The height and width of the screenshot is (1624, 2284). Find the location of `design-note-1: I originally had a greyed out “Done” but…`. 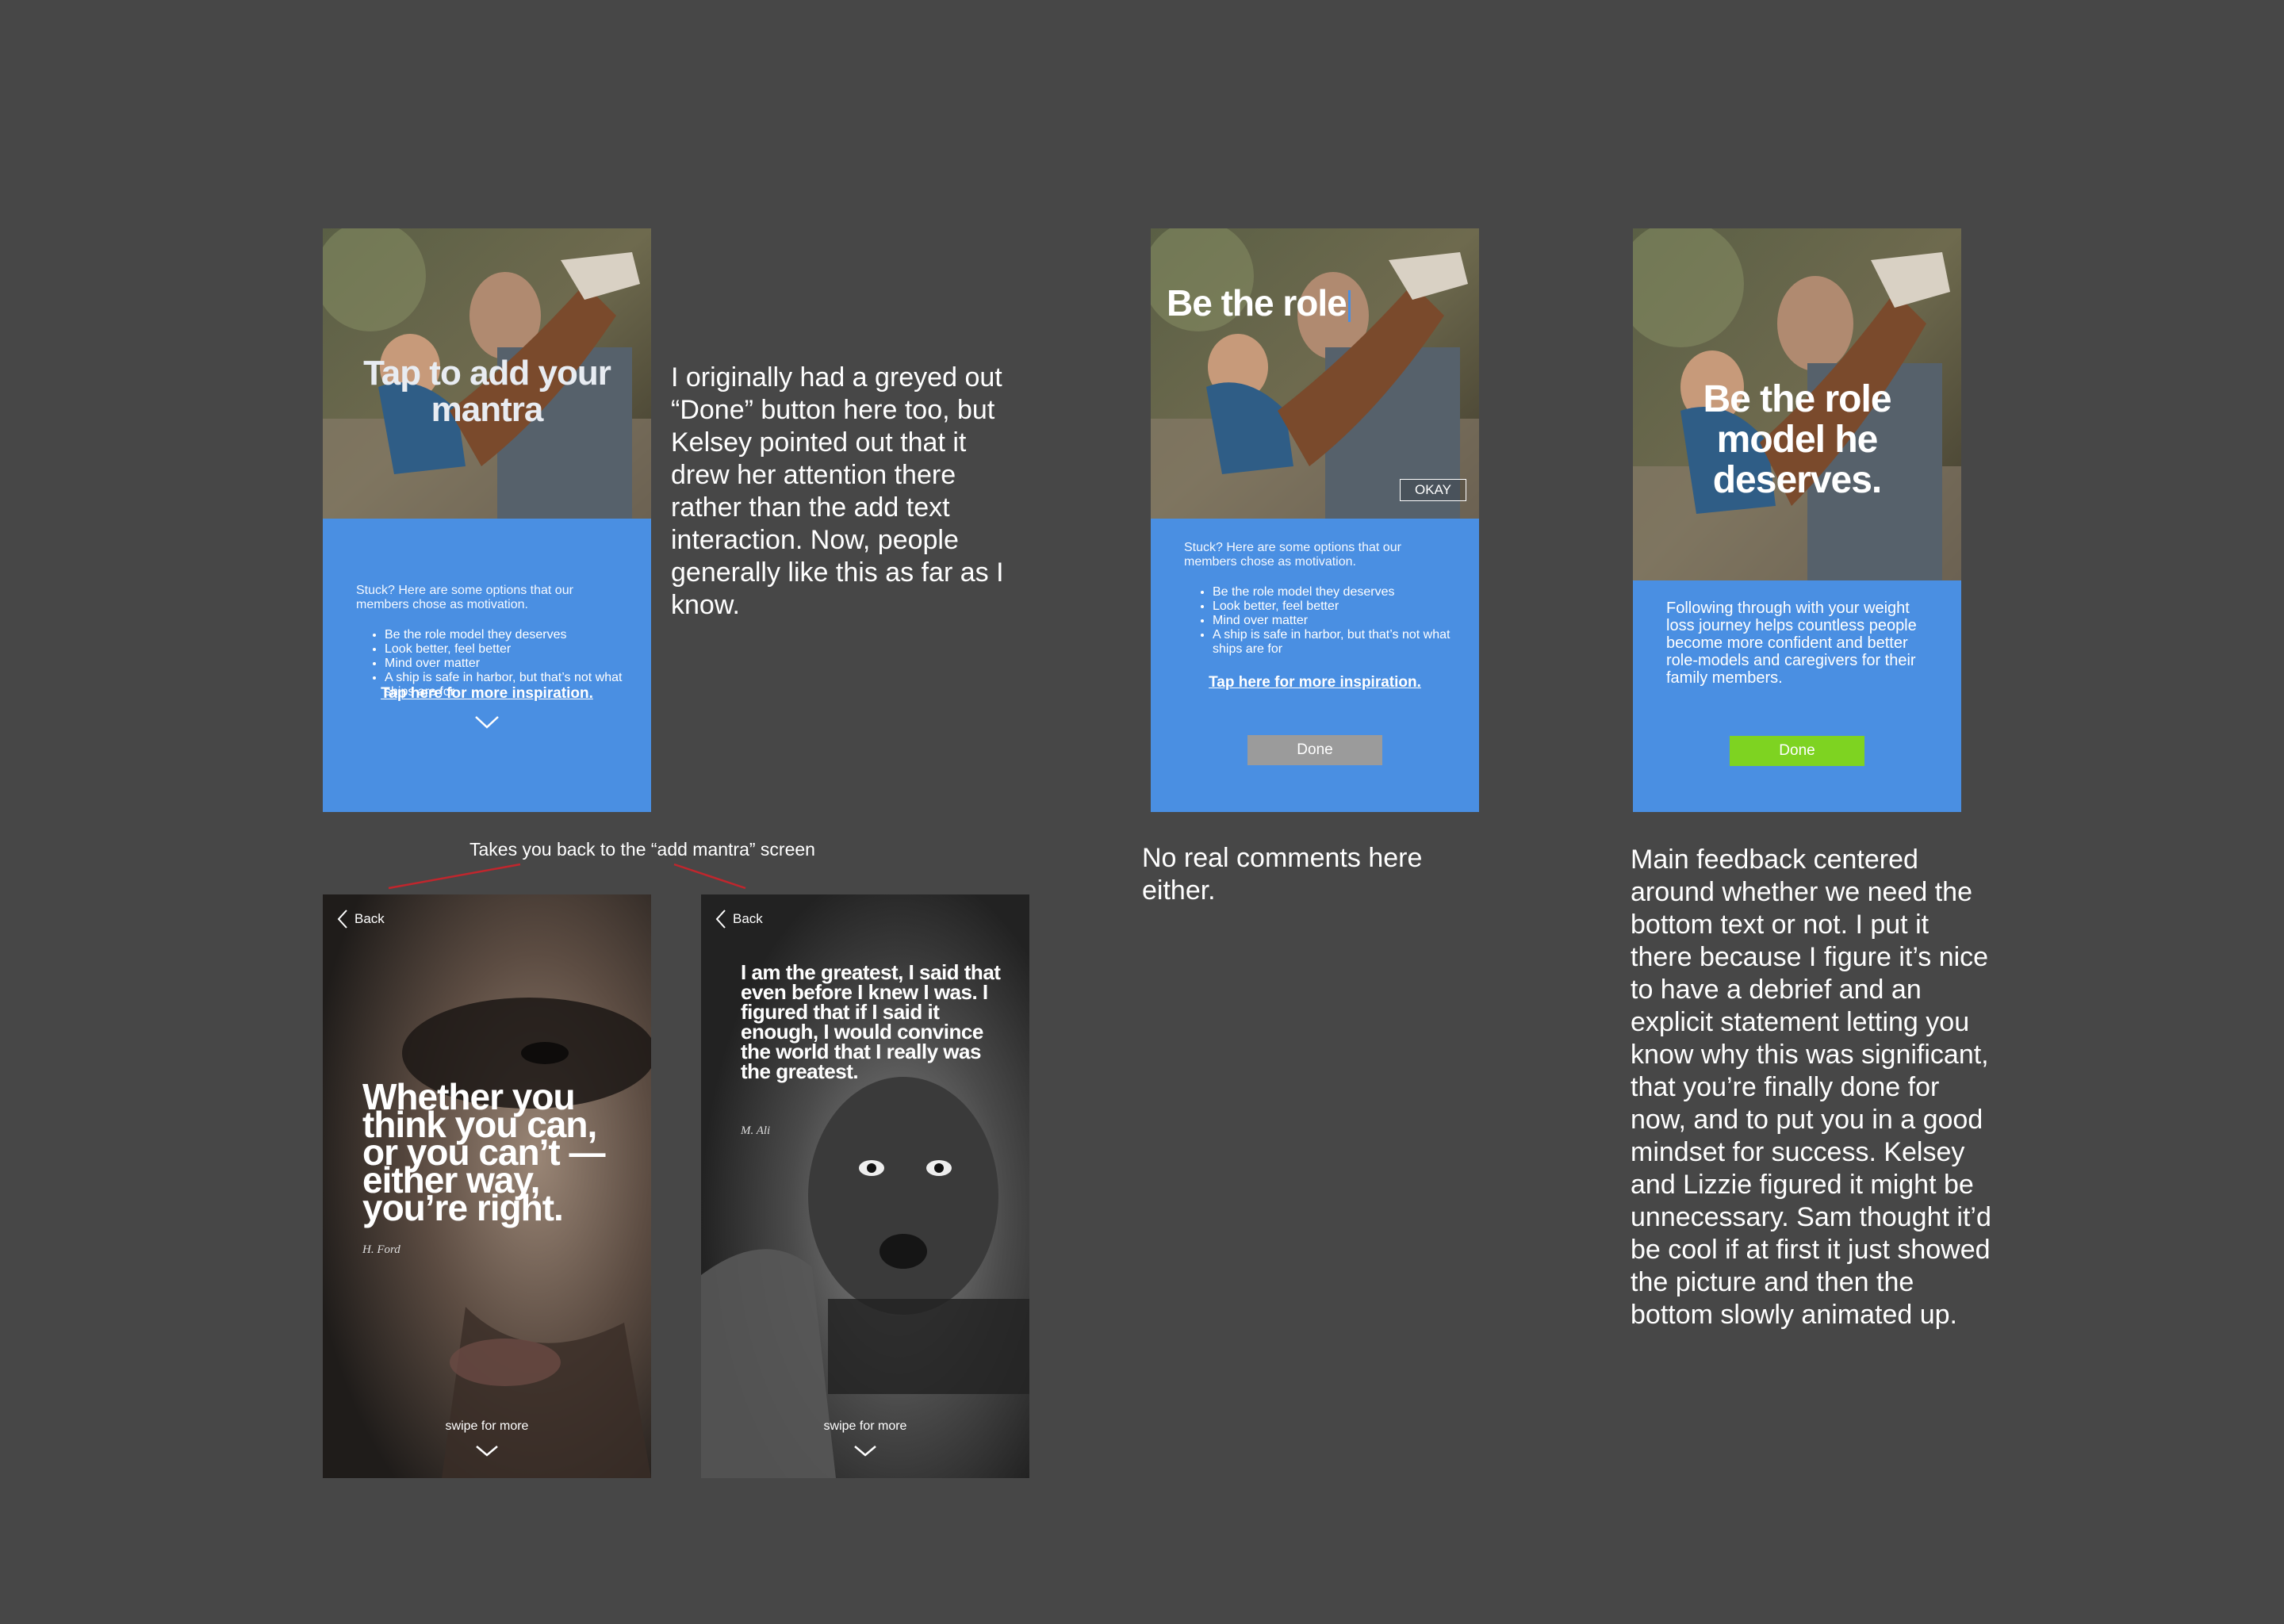

design-note-1: I originally had a greyed out “Done” but… is located at coordinates (837, 491).